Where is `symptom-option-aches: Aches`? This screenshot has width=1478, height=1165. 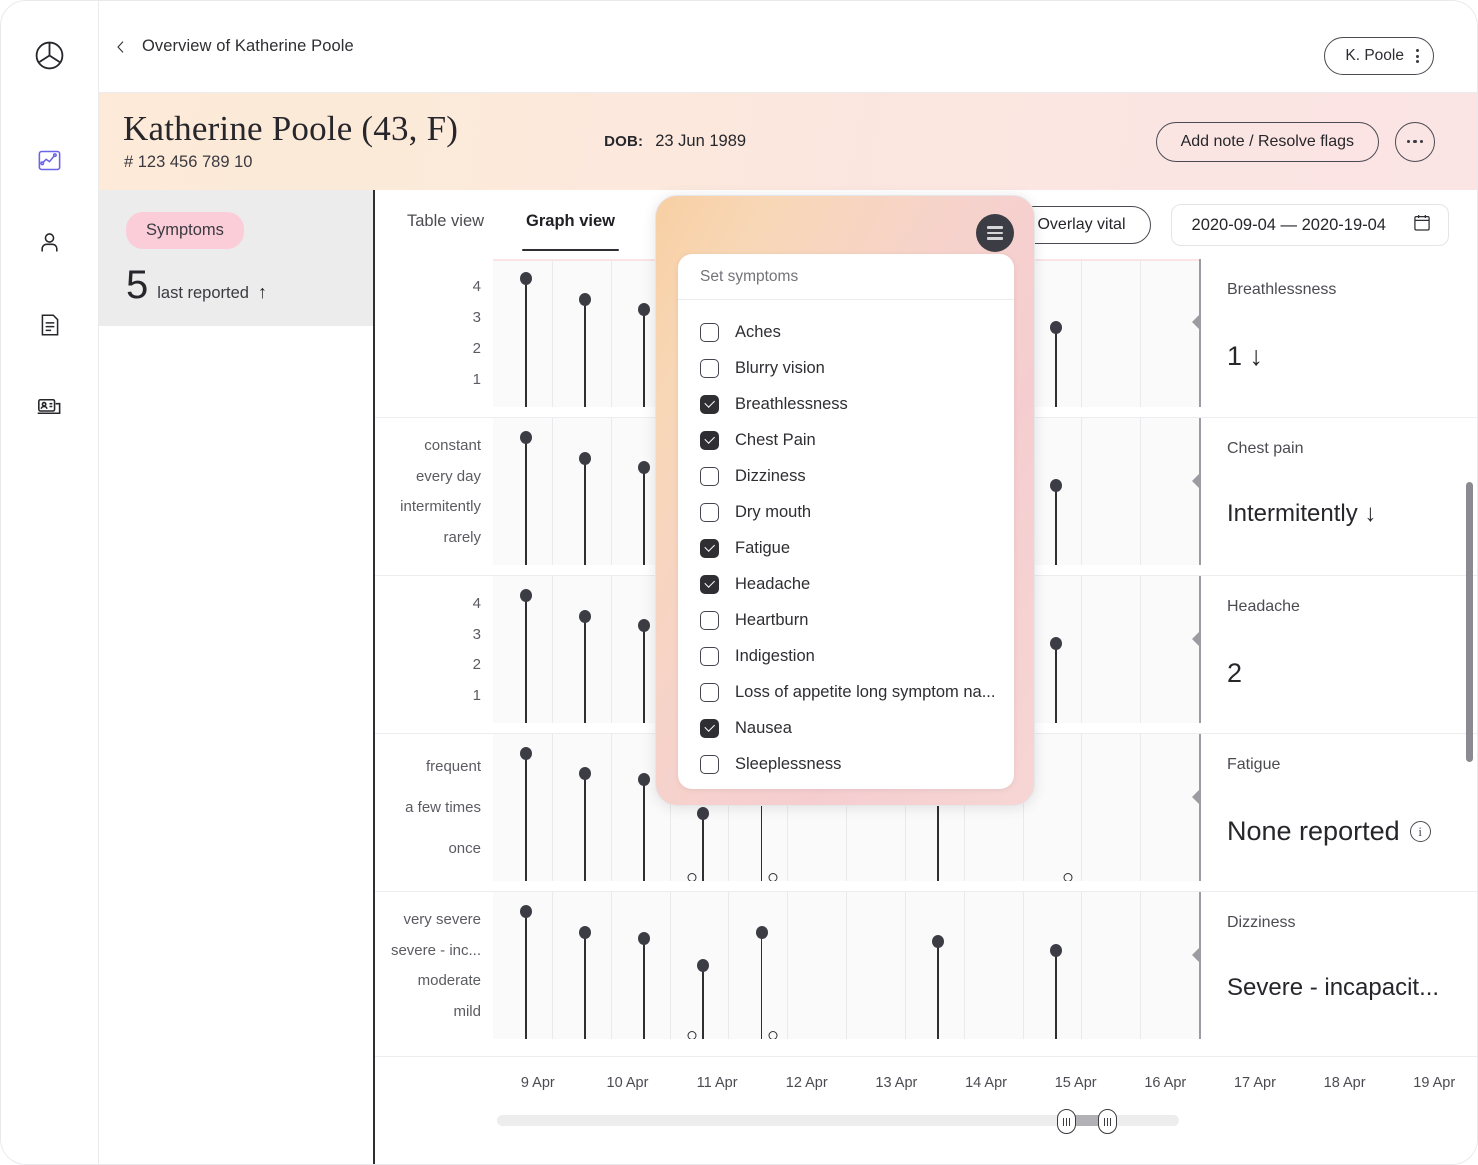 symptom-option-aches: Aches is located at coordinates (846, 332).